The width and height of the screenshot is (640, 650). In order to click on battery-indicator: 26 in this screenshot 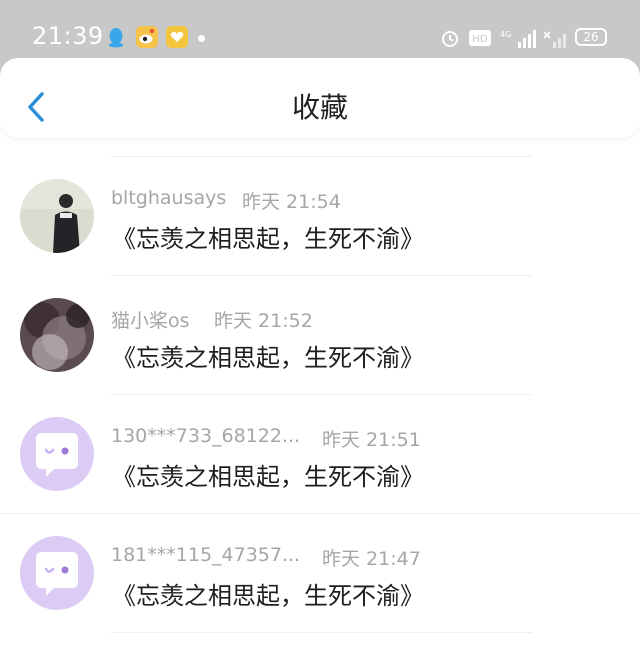, I will do `click(591, 37)`.